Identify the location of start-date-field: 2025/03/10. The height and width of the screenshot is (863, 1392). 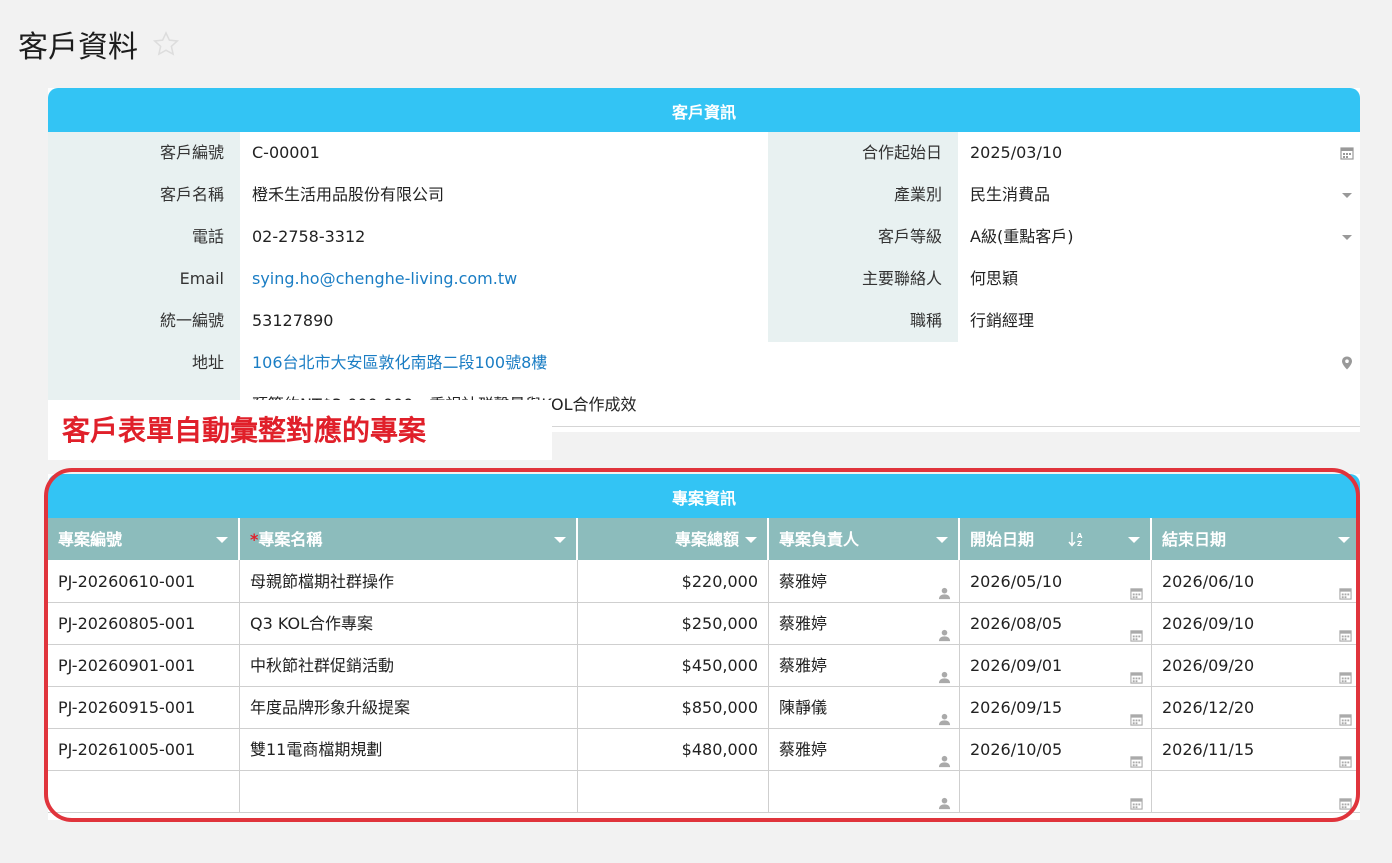
(1159, 153).